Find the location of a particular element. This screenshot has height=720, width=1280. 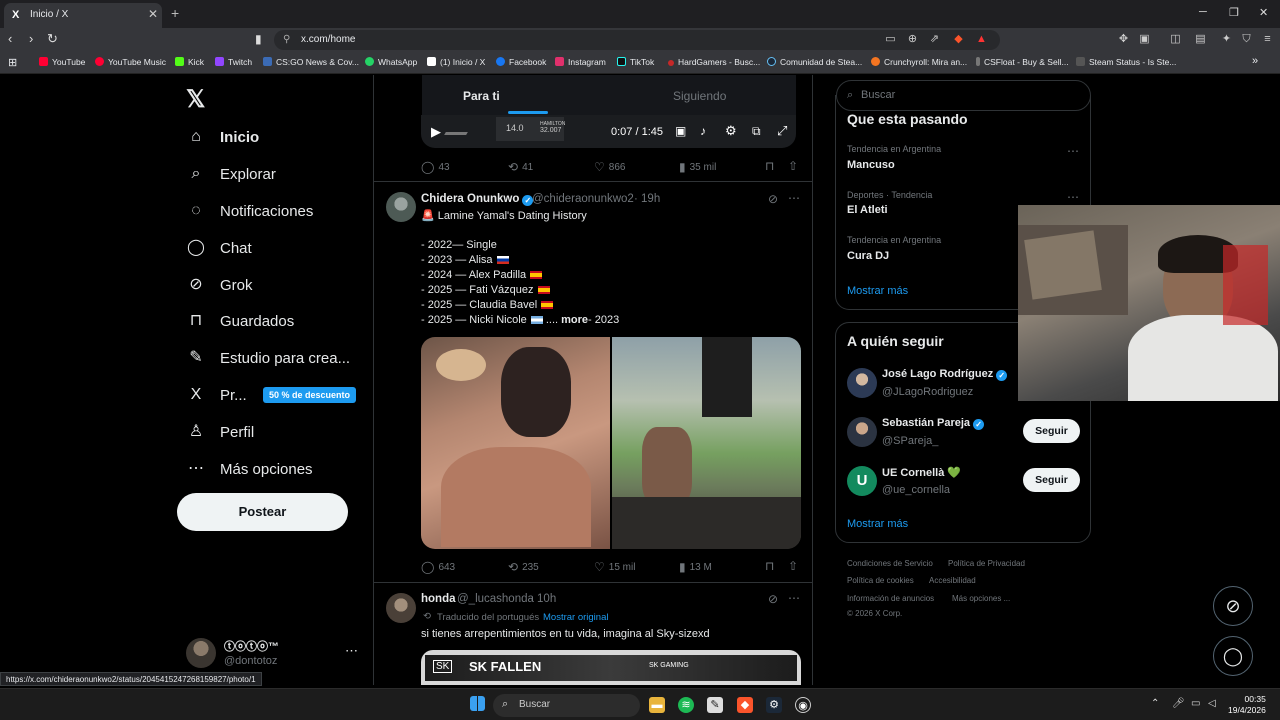

taskbar-search: ⌕ Buscar is located at coordinates (566, 705).